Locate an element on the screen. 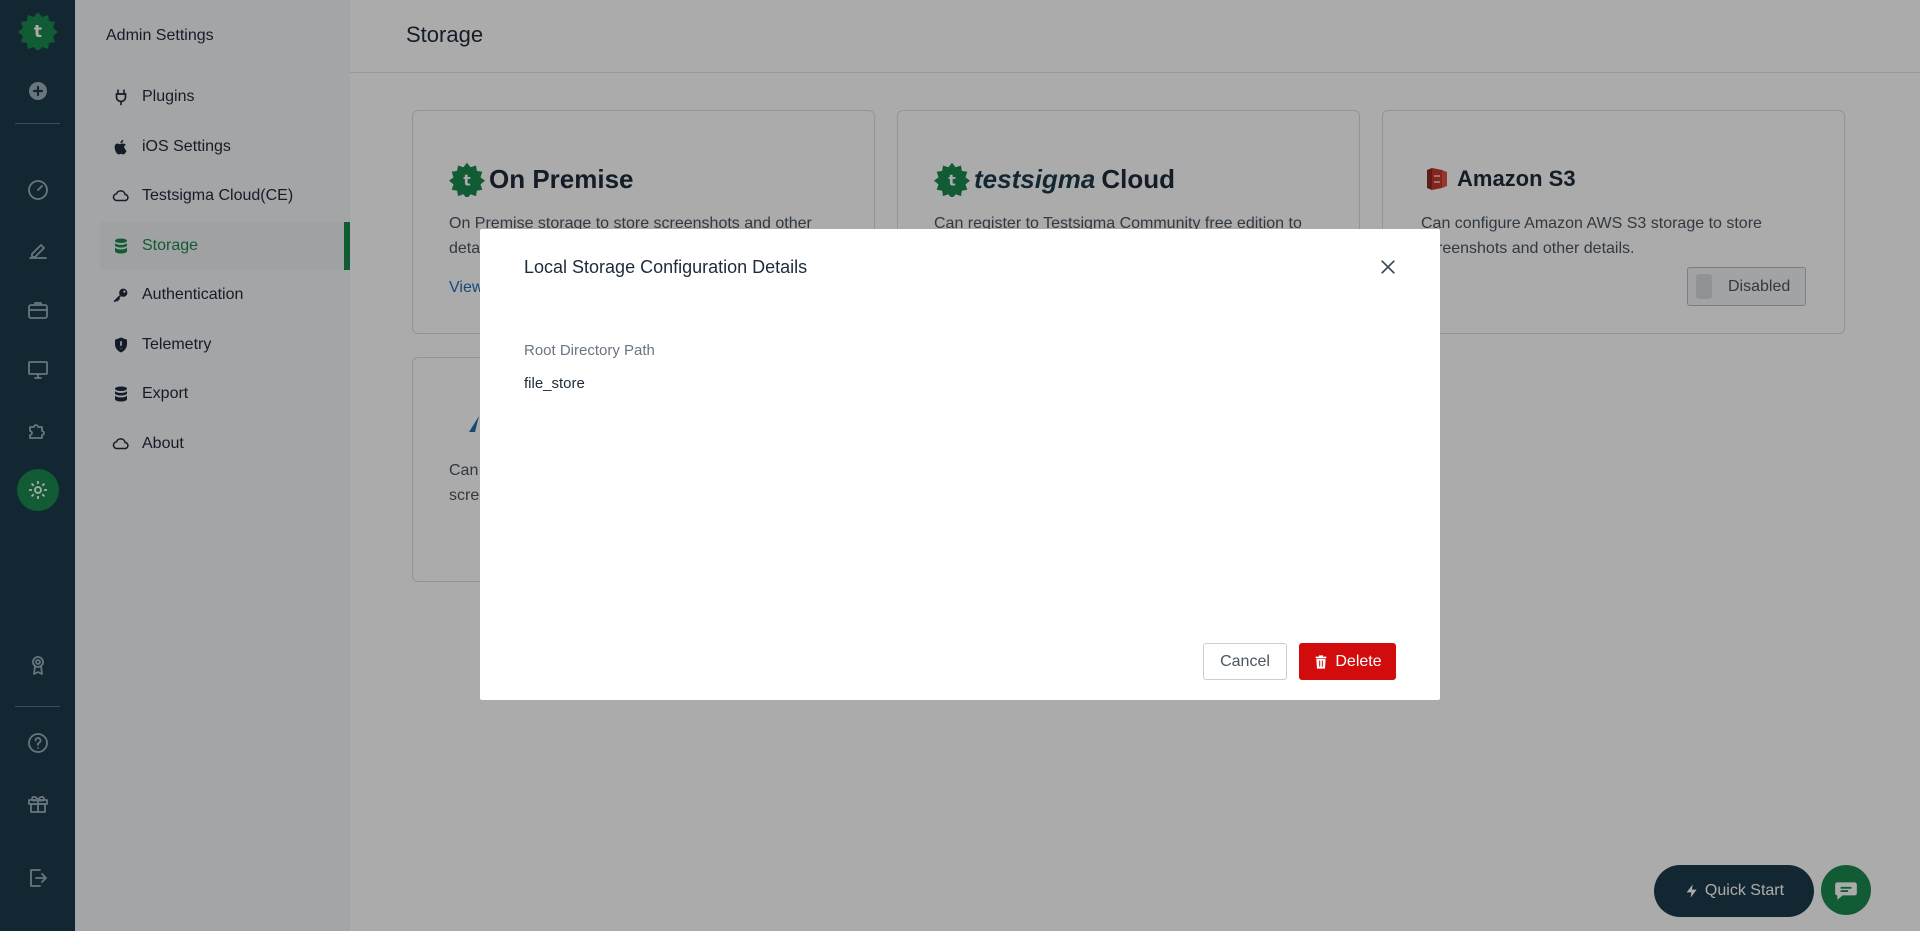 This screenshot has height=931, width=1920. dialog-title: Local Storage Configuration Details is located at coordinates (666, 267).